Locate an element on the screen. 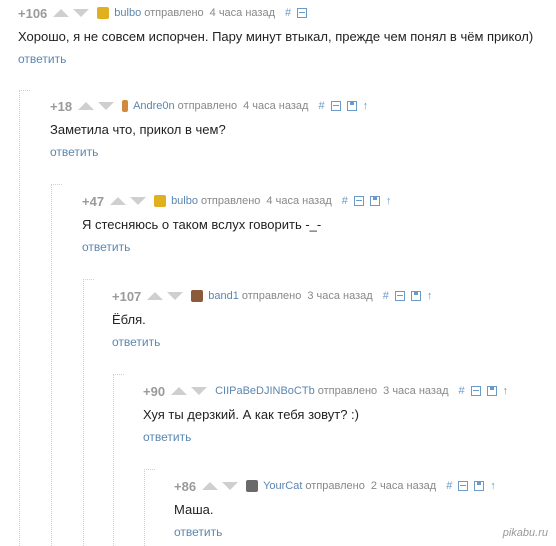 Image resolution: width=556 pixels, height=546 pixels. comment-rating: +90 is located at coordinates (154, 391).